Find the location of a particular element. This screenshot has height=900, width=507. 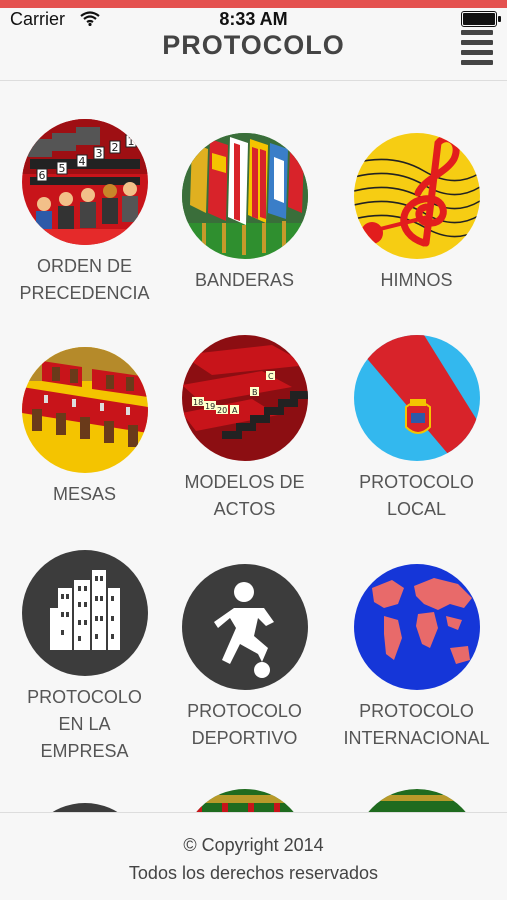

globe-icon is located at coordinates (416, 627).